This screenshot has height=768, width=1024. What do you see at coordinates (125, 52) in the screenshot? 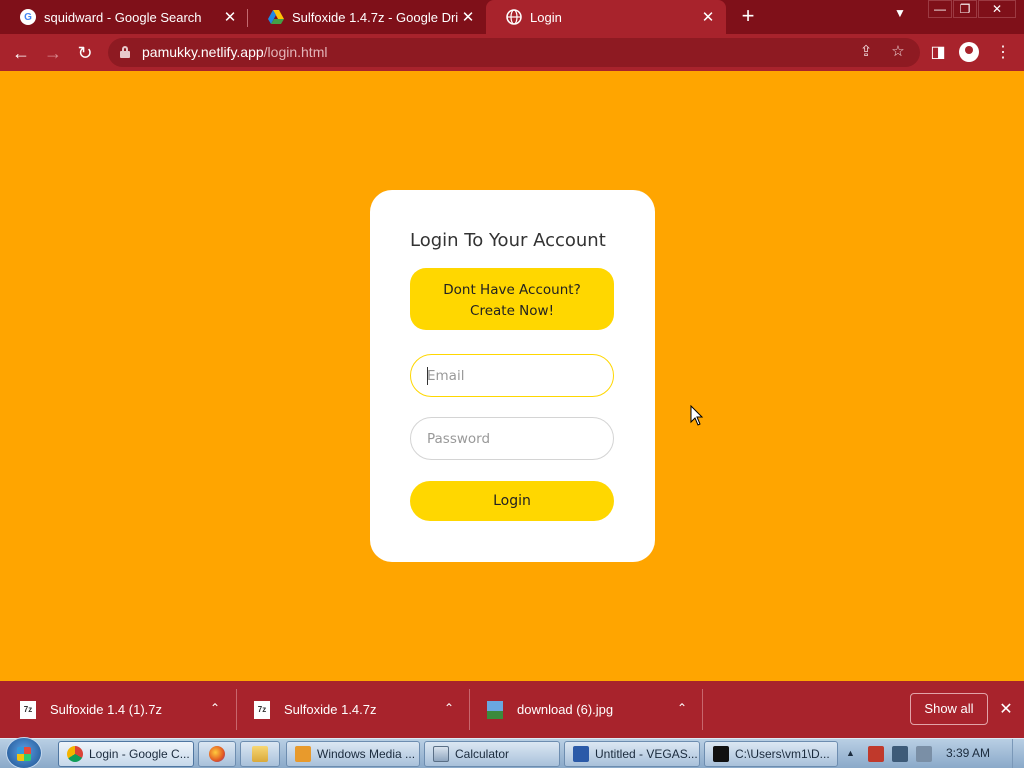
I see `lock-icon` at bounding box center [125, 52].